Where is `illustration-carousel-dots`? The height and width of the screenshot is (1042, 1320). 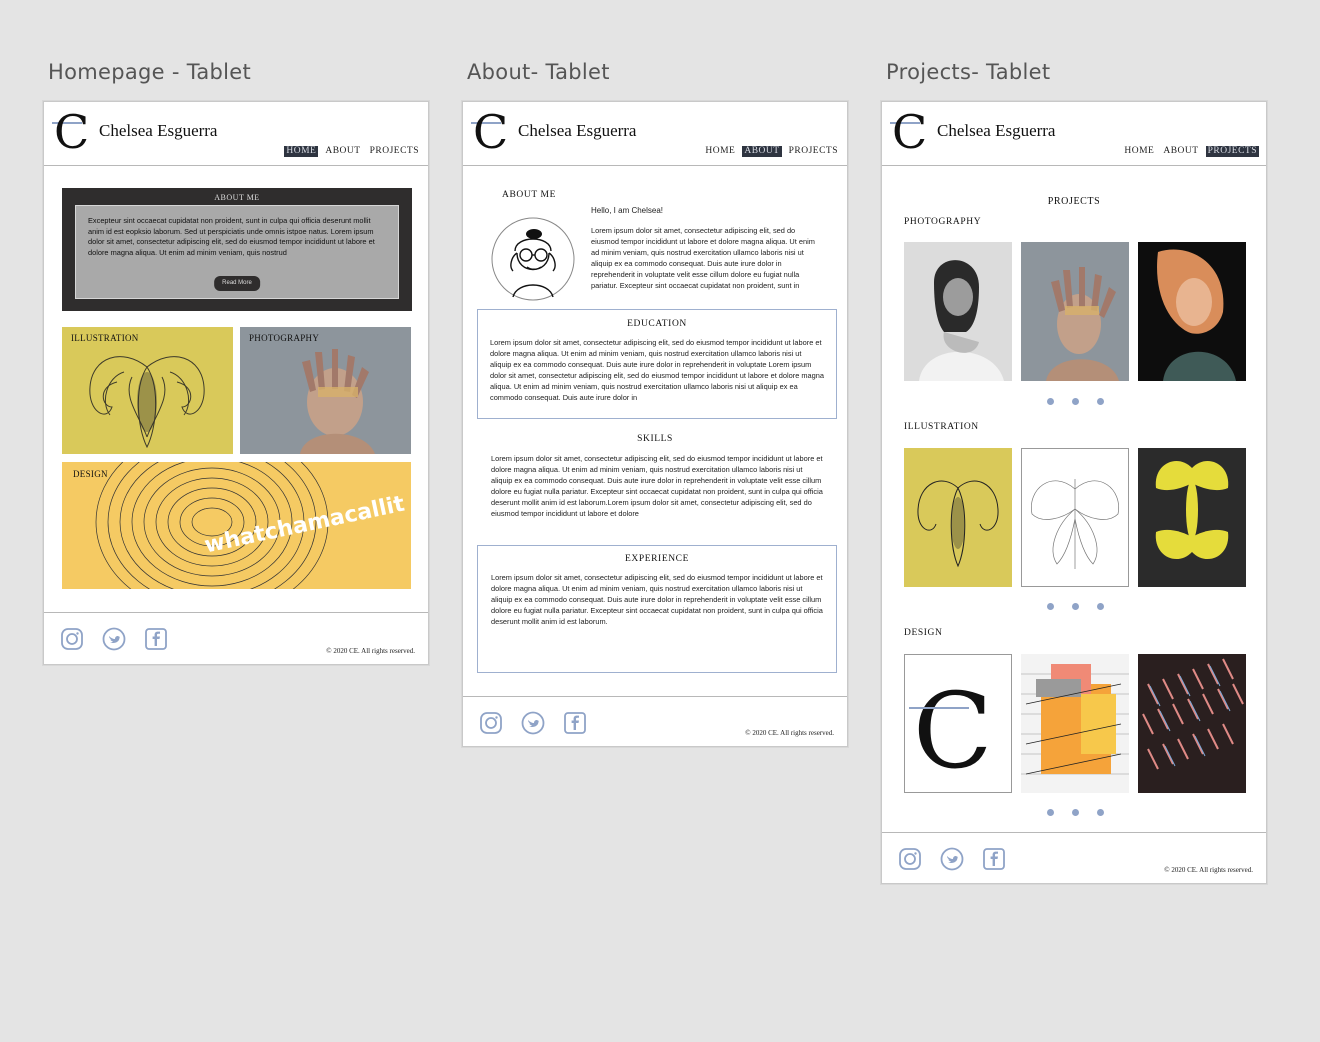
illustration-carousel-dots is located at coordinates (1075, 606).